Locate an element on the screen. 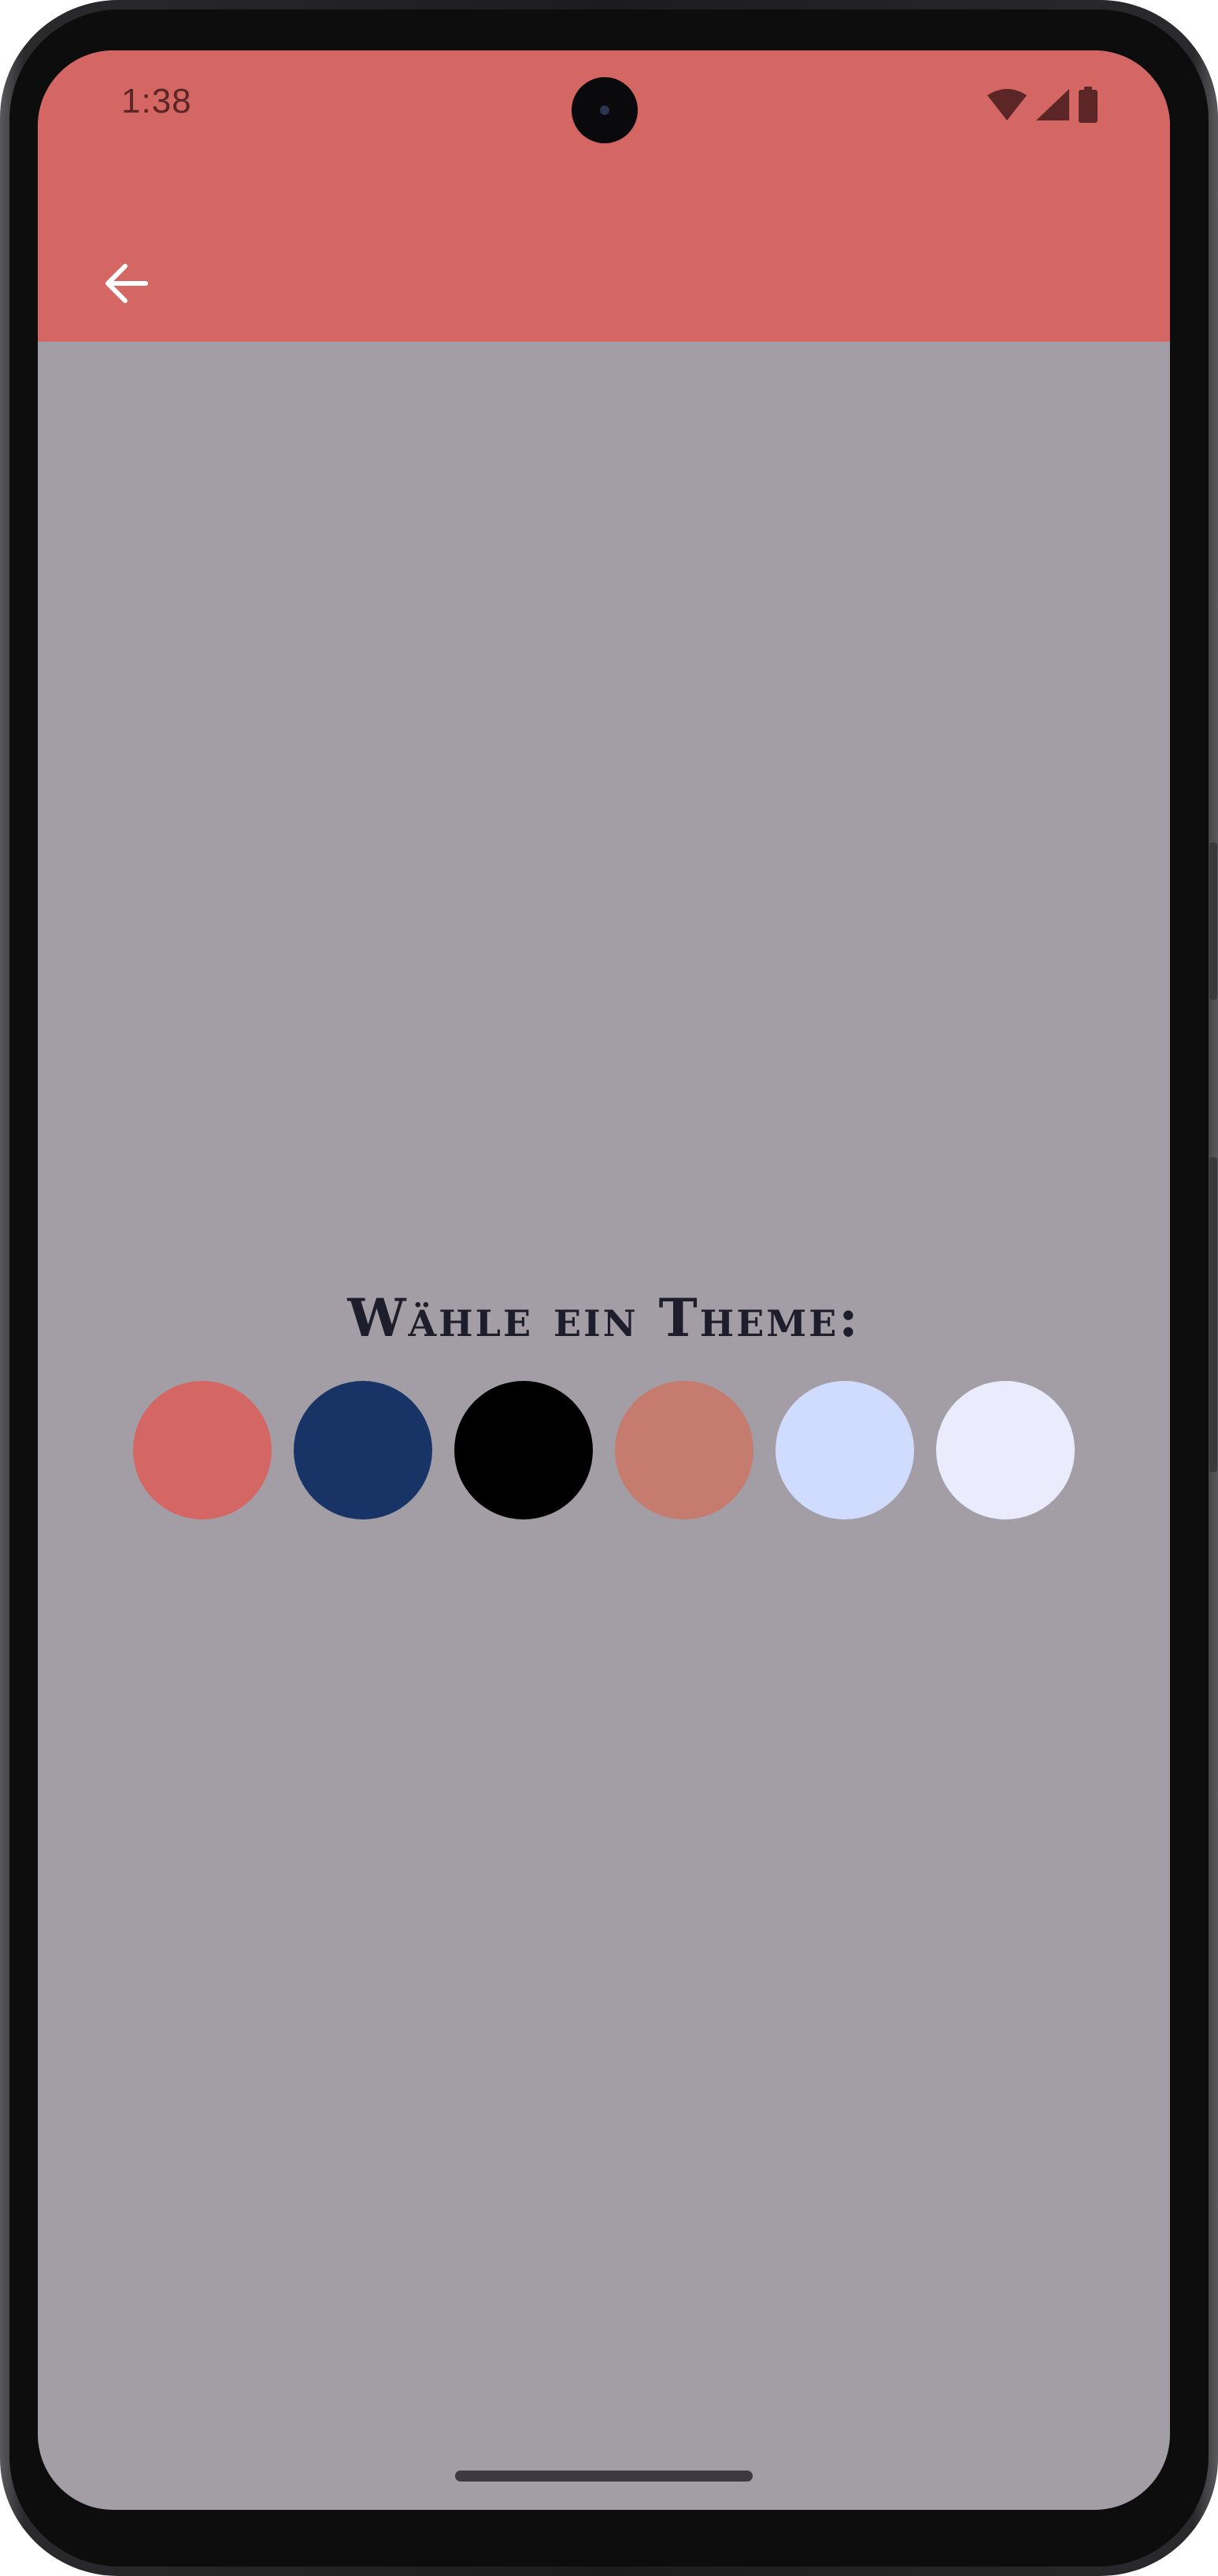 The height and width of the screenshot is (2576, 1218). home-indicator is located at coordinates (604, 2476).